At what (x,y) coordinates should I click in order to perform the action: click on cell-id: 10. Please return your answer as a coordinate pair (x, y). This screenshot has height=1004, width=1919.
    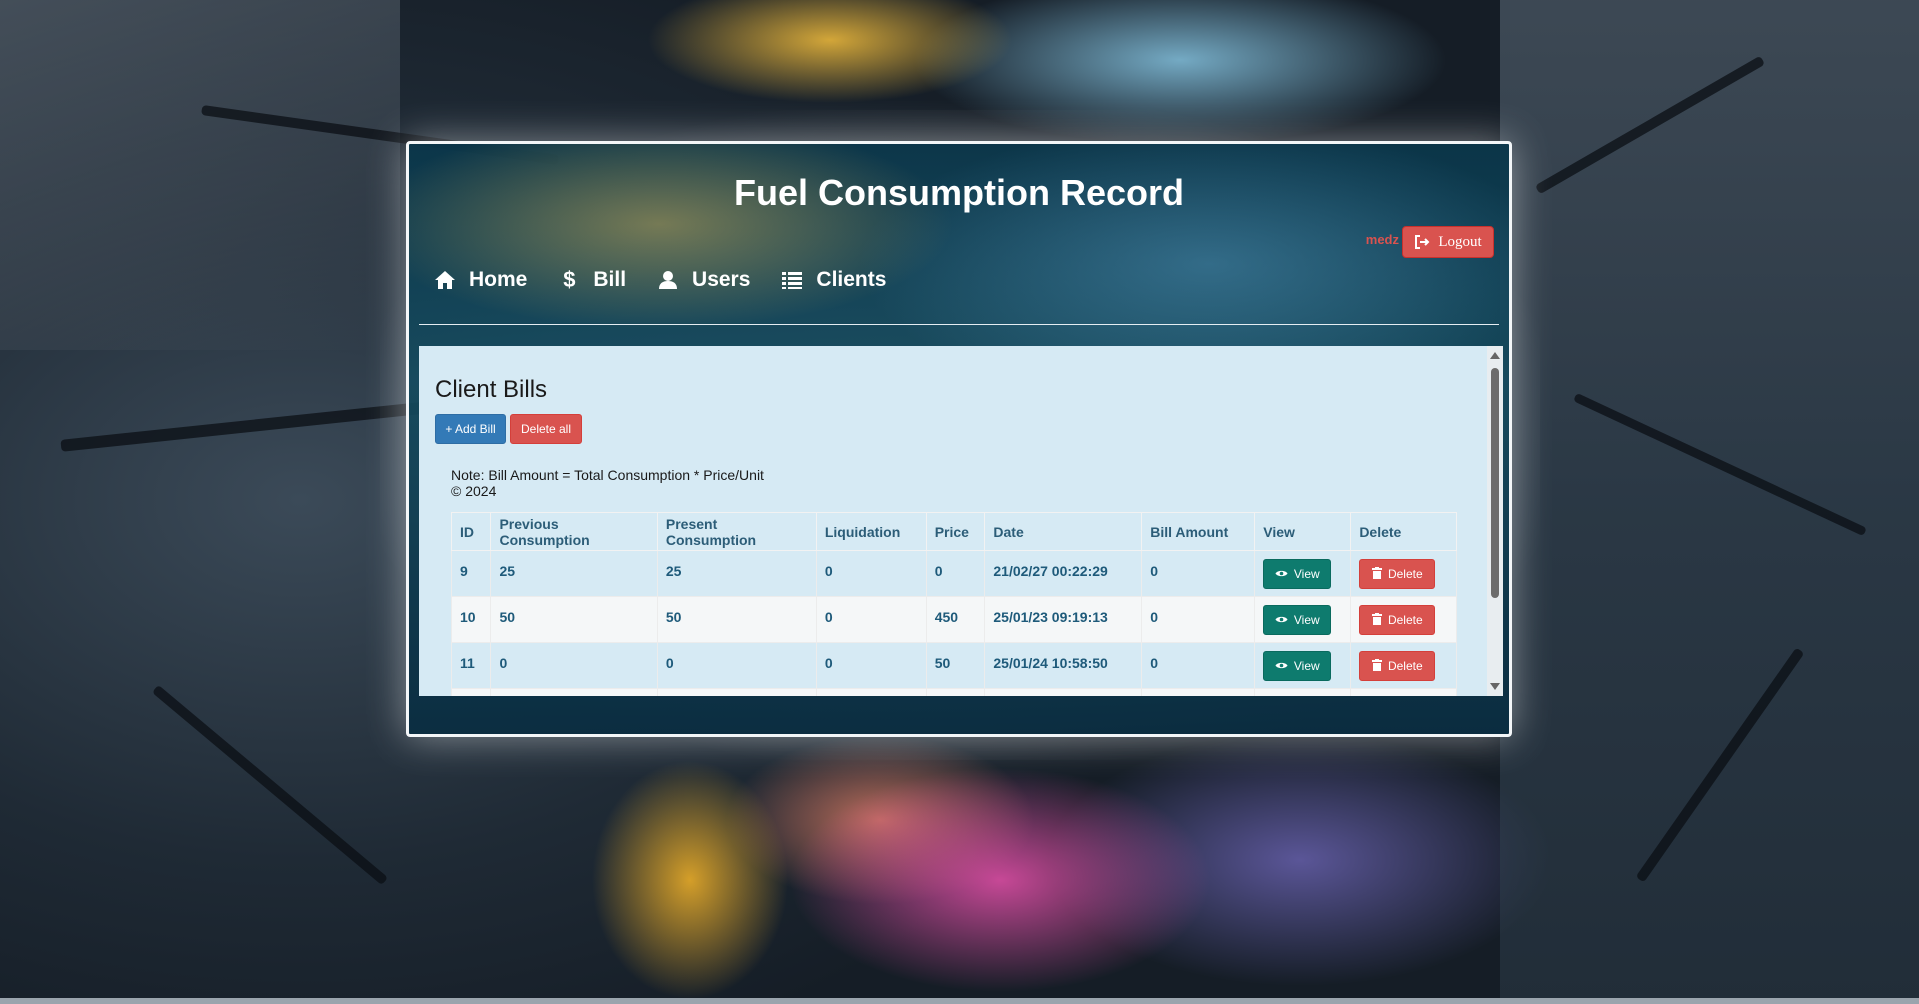
    Looking at the image, I should click on (471, 619).